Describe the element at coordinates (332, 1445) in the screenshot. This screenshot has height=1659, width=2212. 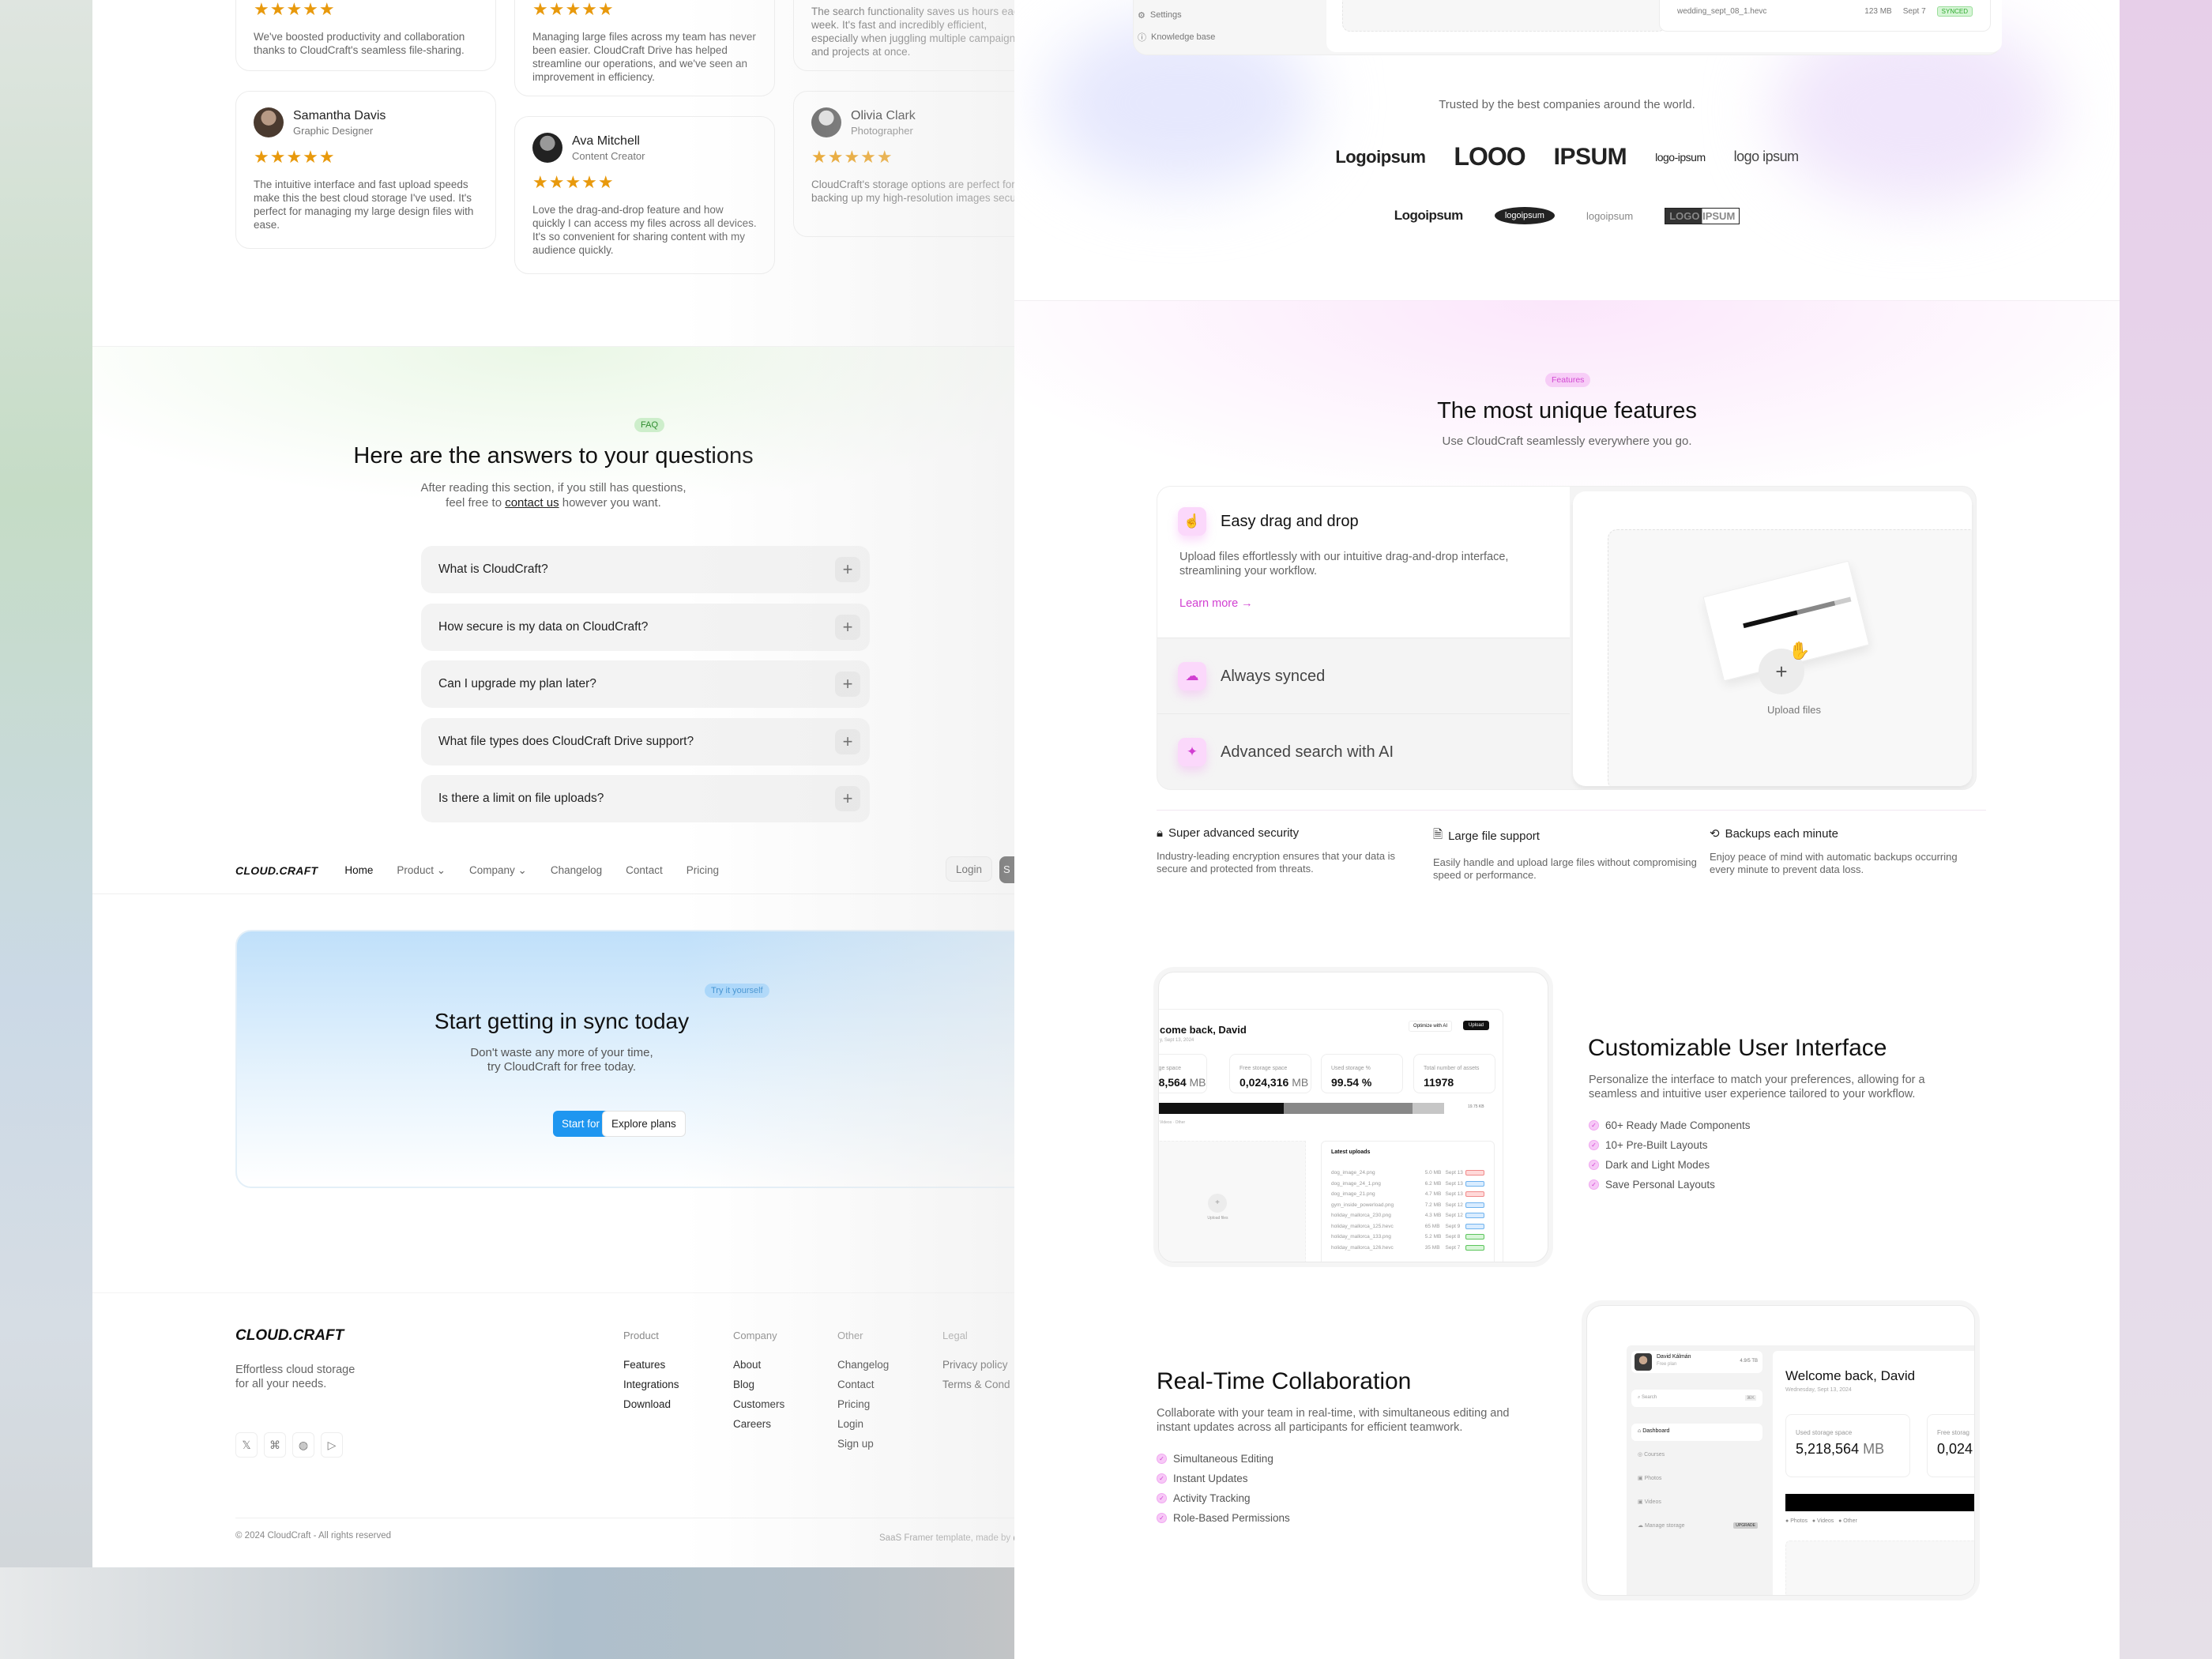
I see `youtube-icon: ▷` at that location.